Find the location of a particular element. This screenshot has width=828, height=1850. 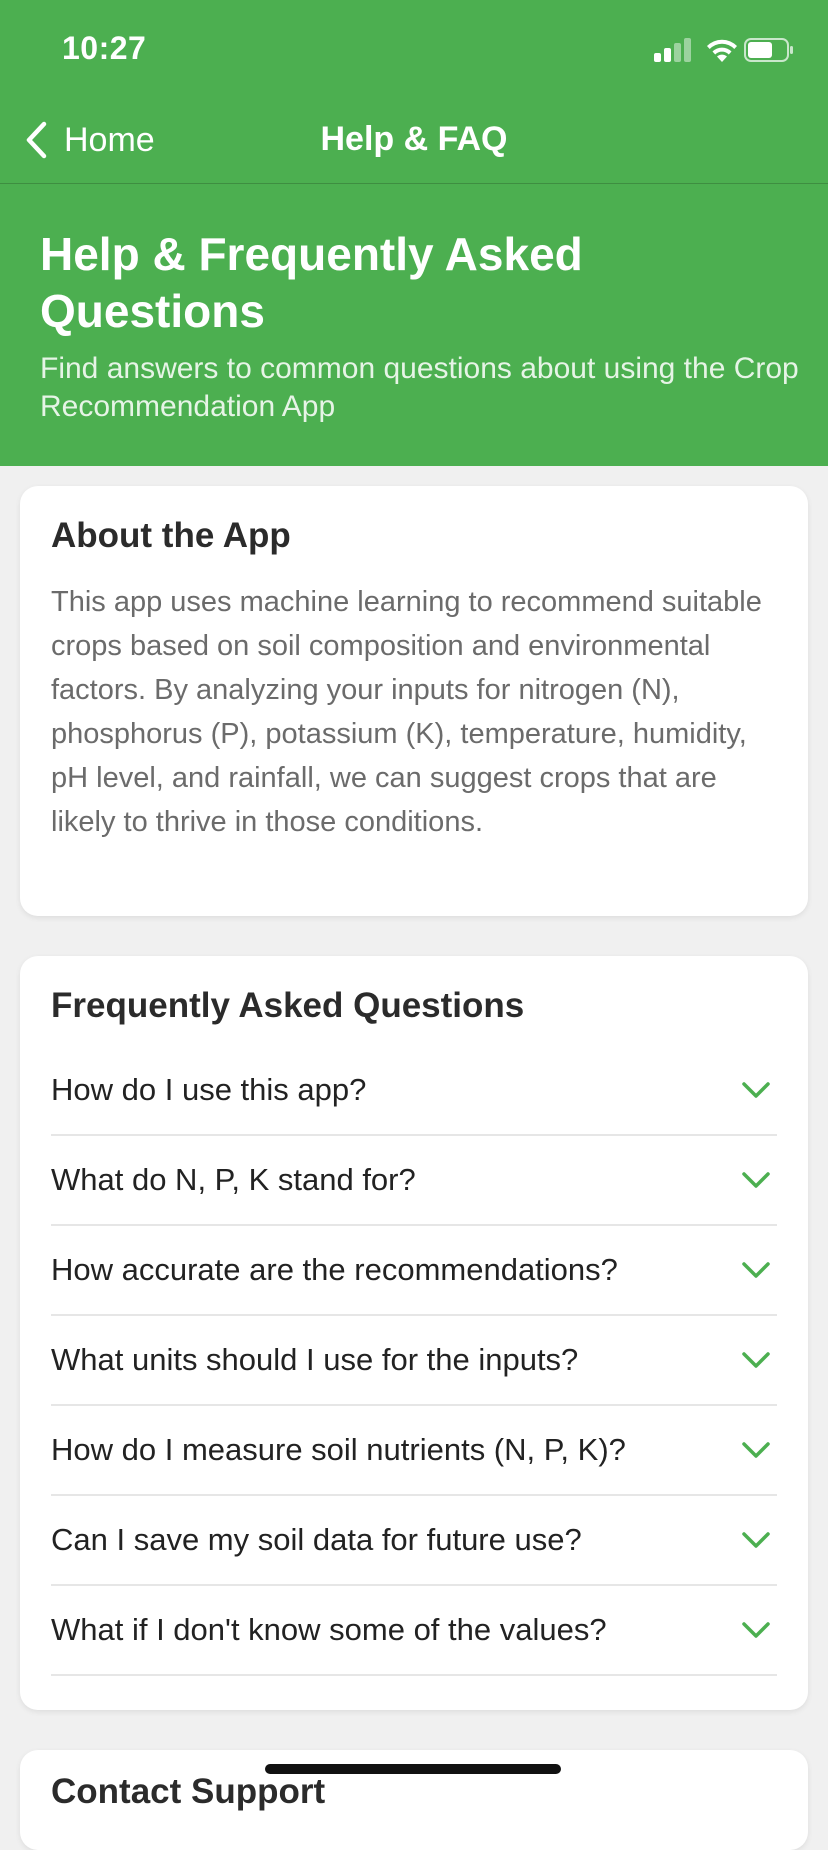

cellular-signal-icon is located at coordinates (674, 50).